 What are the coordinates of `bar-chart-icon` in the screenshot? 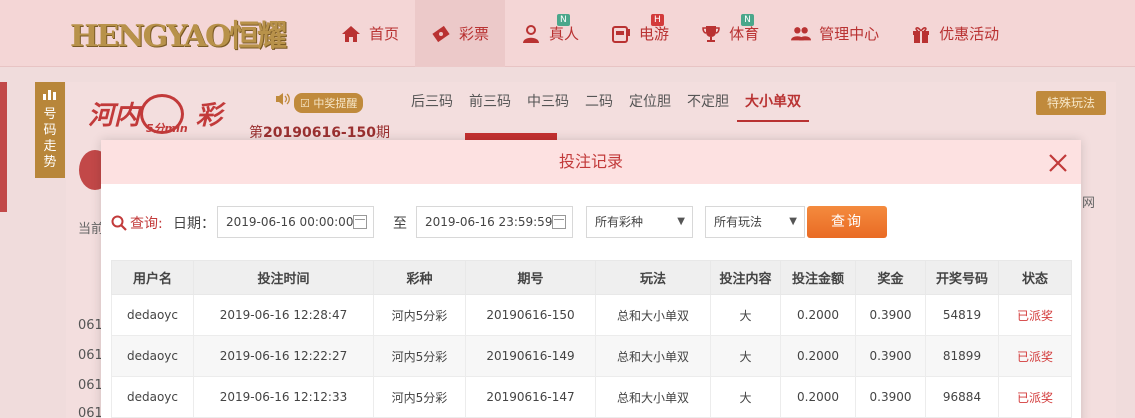 It's located at (49, 95).